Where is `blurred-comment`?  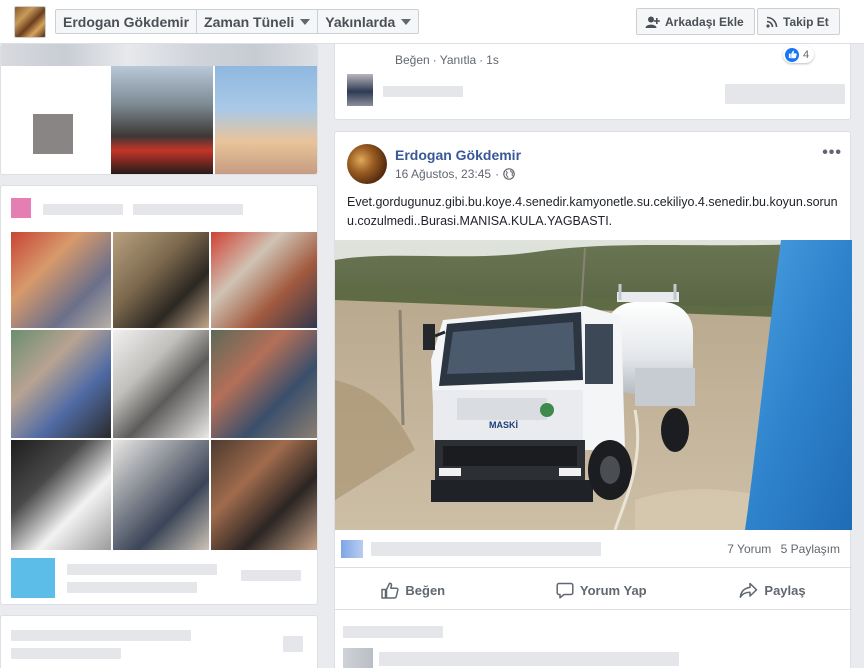 blurred-comment is located at coordinates (393, 632).